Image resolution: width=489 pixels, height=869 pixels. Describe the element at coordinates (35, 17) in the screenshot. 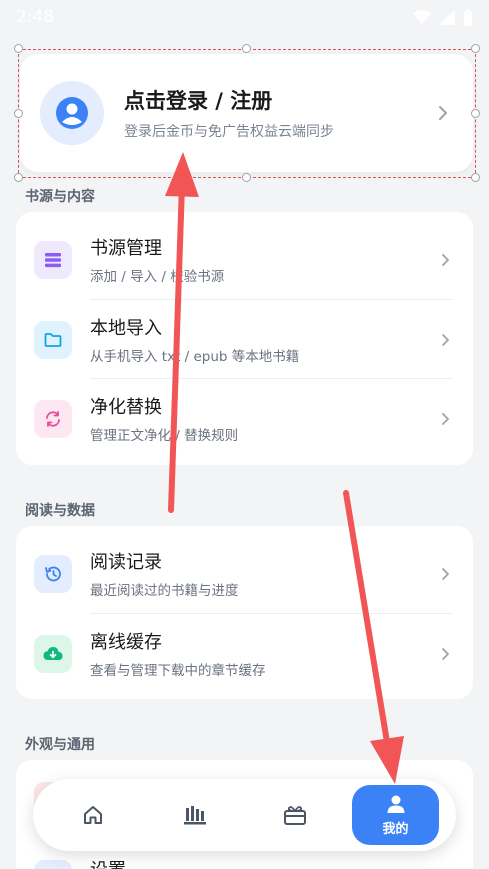

I see `status-time: 2:48` at that location.